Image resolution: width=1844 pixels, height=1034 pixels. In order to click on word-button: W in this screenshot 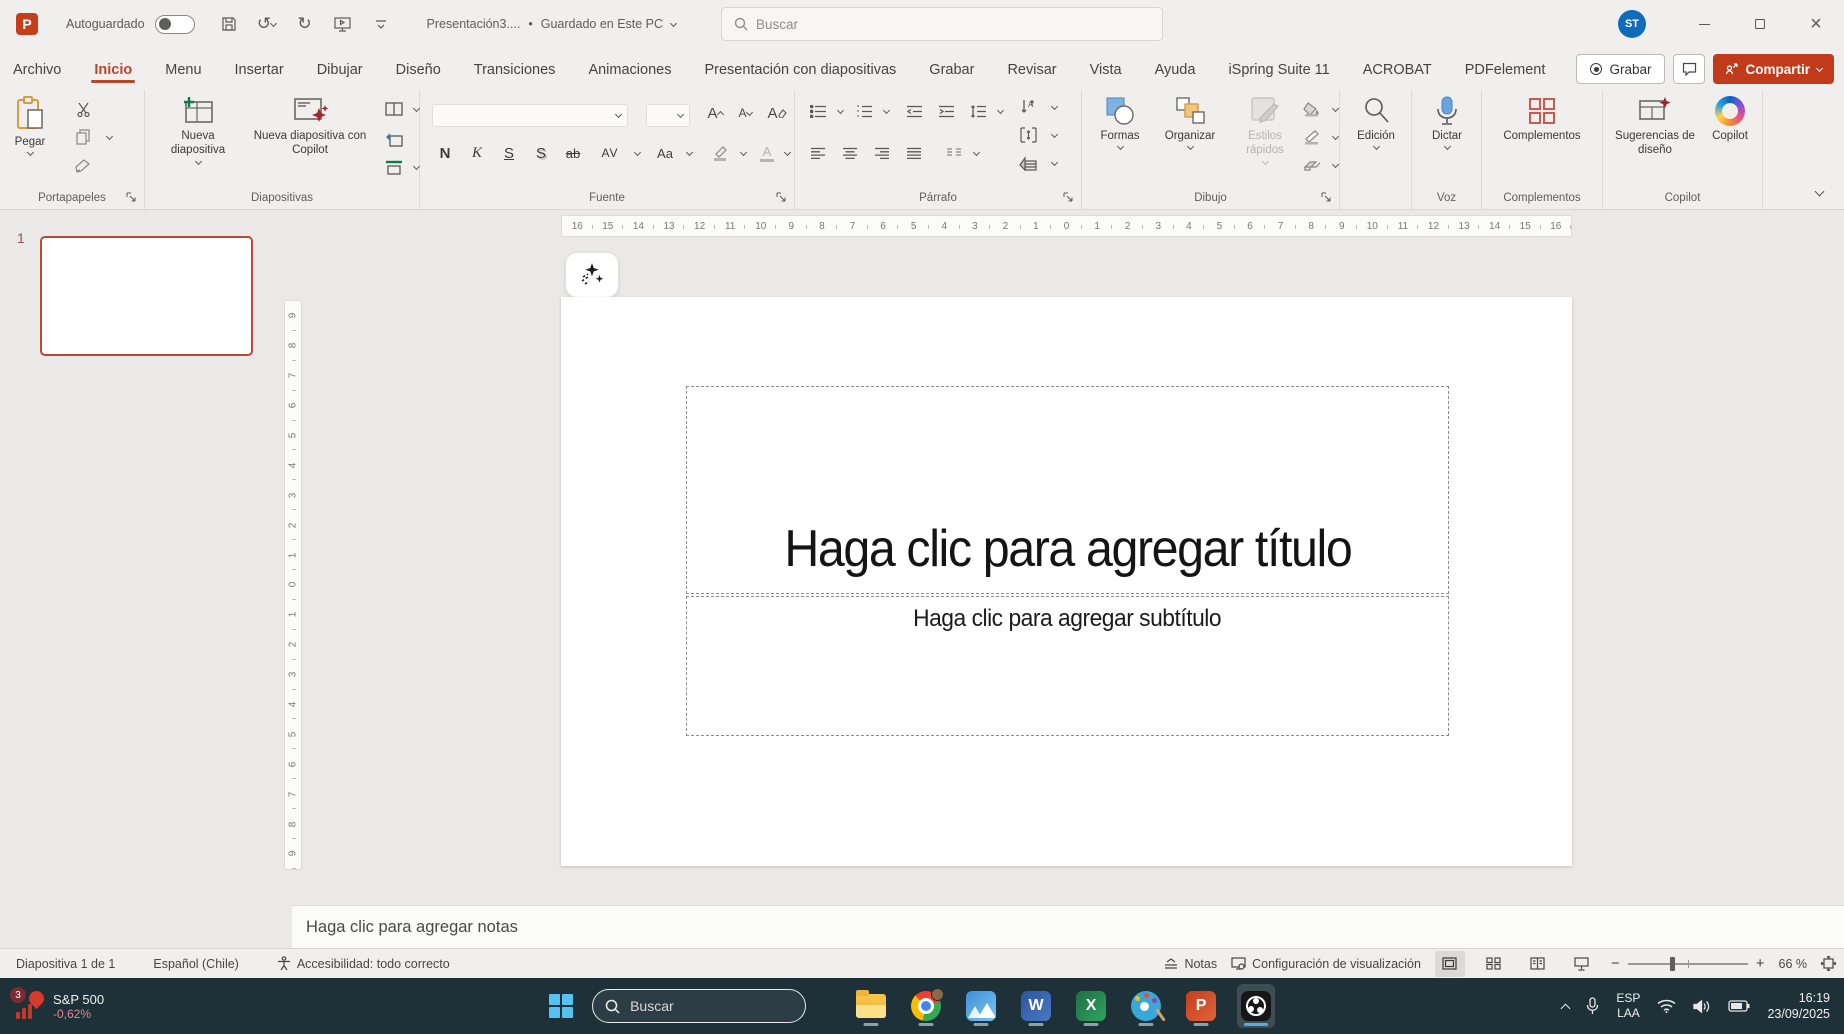, I will do `click(1036, 1006)`.